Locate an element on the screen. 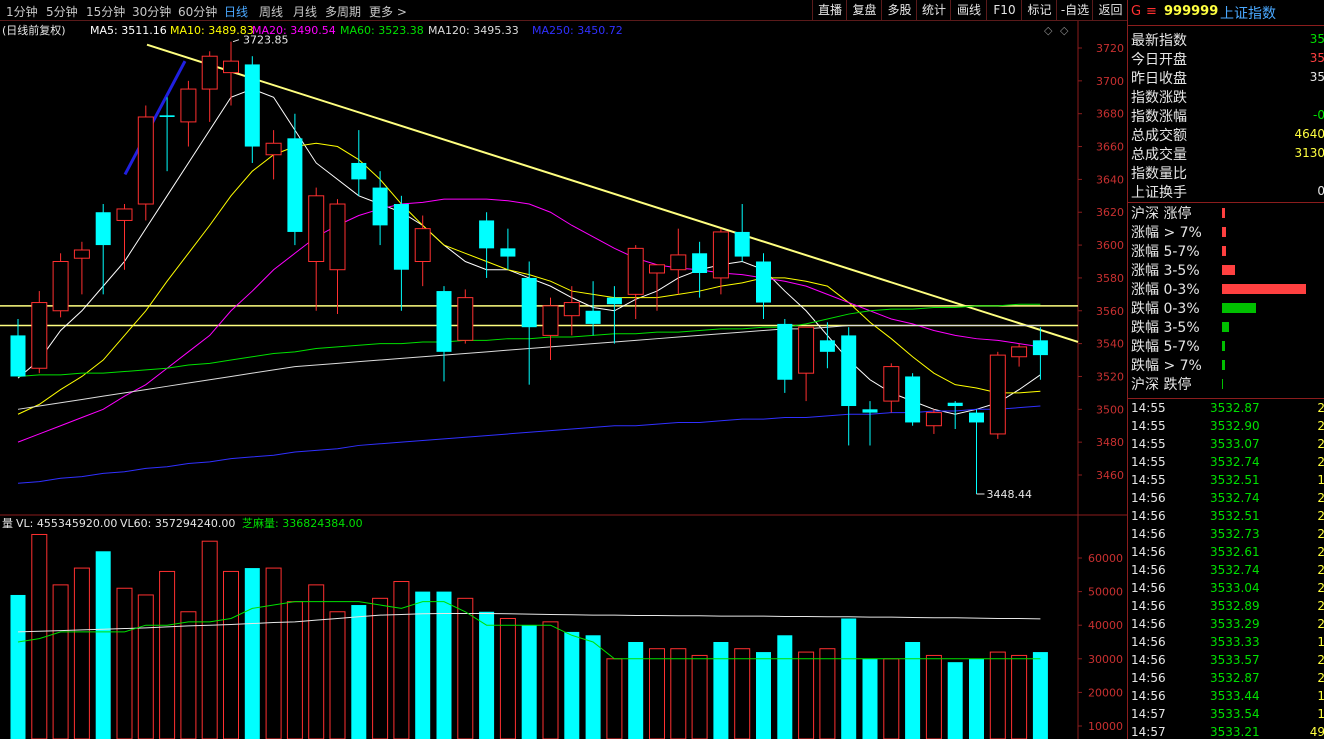 This screenshot has height=739, width=1324. high-label: 3723.85 is located at coordinates (266, 40).